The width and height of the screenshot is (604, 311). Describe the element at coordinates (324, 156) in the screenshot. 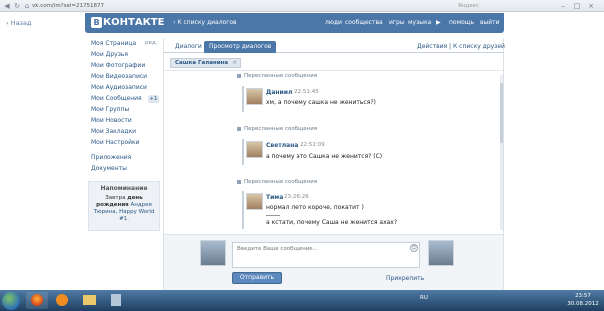

I see `message-text: а почему это Сашка не женится? (С)` at that location.